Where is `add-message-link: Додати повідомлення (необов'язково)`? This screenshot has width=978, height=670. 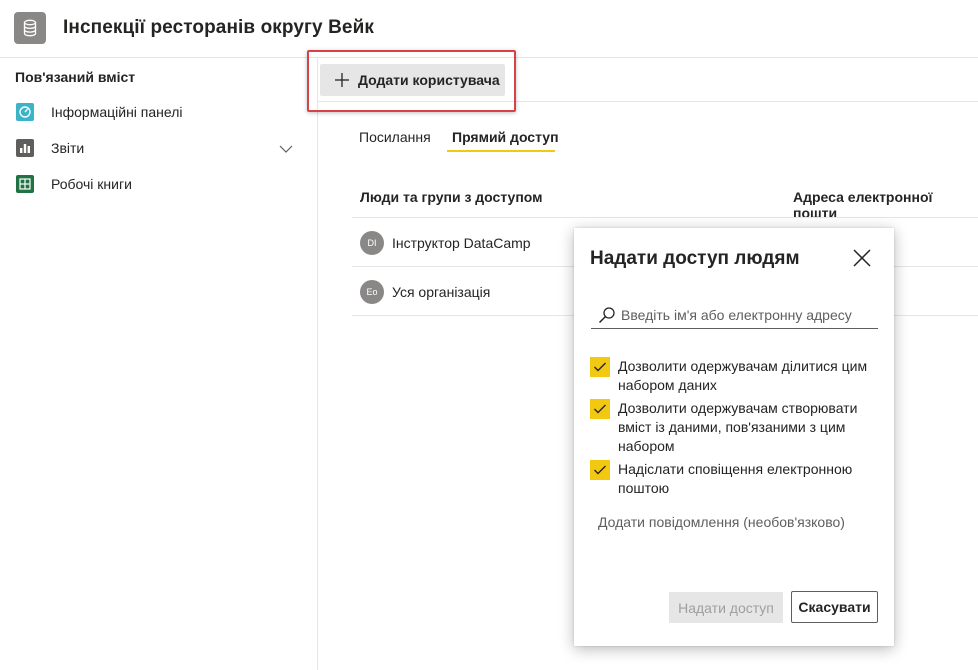 add-message-link: Додати повідомлення (необов'язково) is located at coordinates (721, 522).